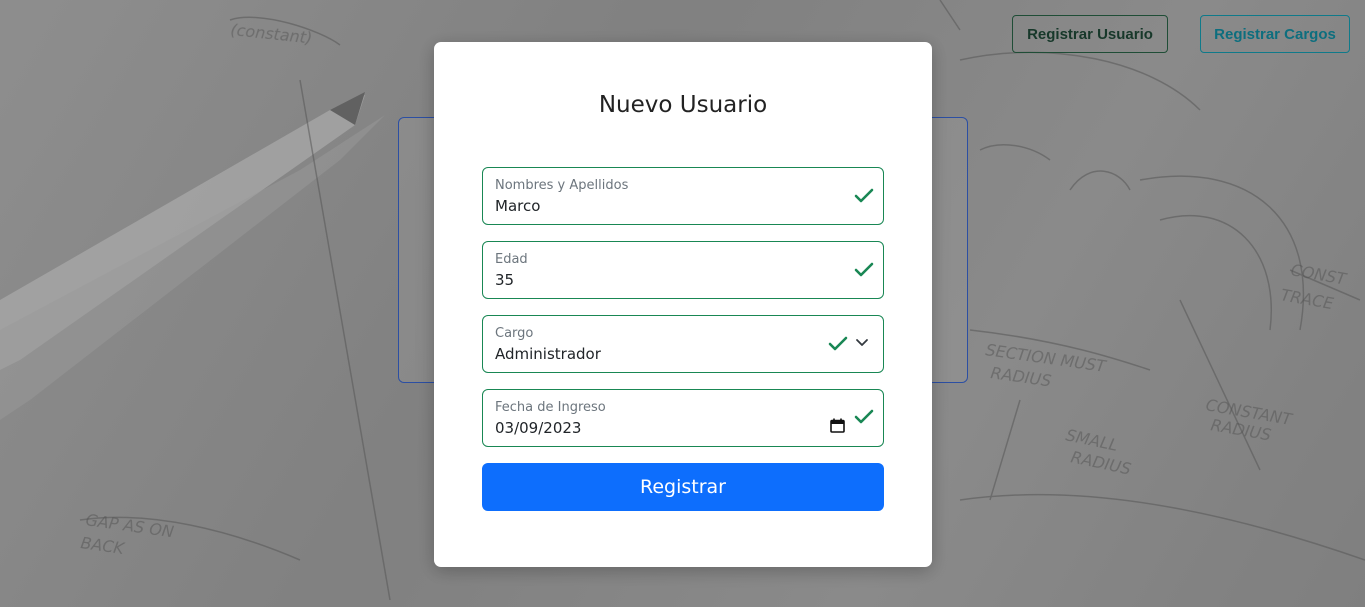 The height and width of the screenshot is (607, 1365). What do you see at coordinates (517, 206) in the screenshot?
I see `name-field-value: Marco` at bounding box center [517, 206].